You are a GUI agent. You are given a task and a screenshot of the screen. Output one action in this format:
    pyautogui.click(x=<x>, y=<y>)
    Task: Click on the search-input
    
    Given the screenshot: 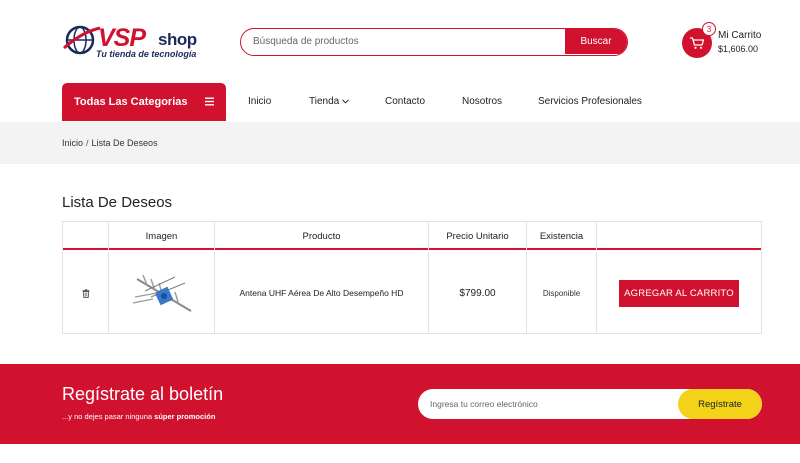 What is the action you would take?
    pyautogui.click(x=404, y=41)
    